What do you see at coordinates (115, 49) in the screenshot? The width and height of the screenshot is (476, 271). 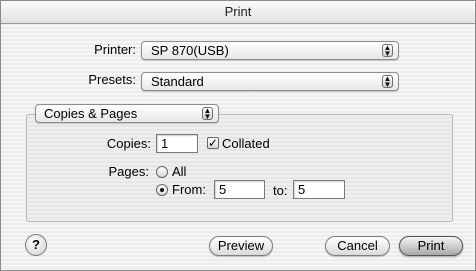 I see `printer-label: Printer:` at bounding box center [115, 49].